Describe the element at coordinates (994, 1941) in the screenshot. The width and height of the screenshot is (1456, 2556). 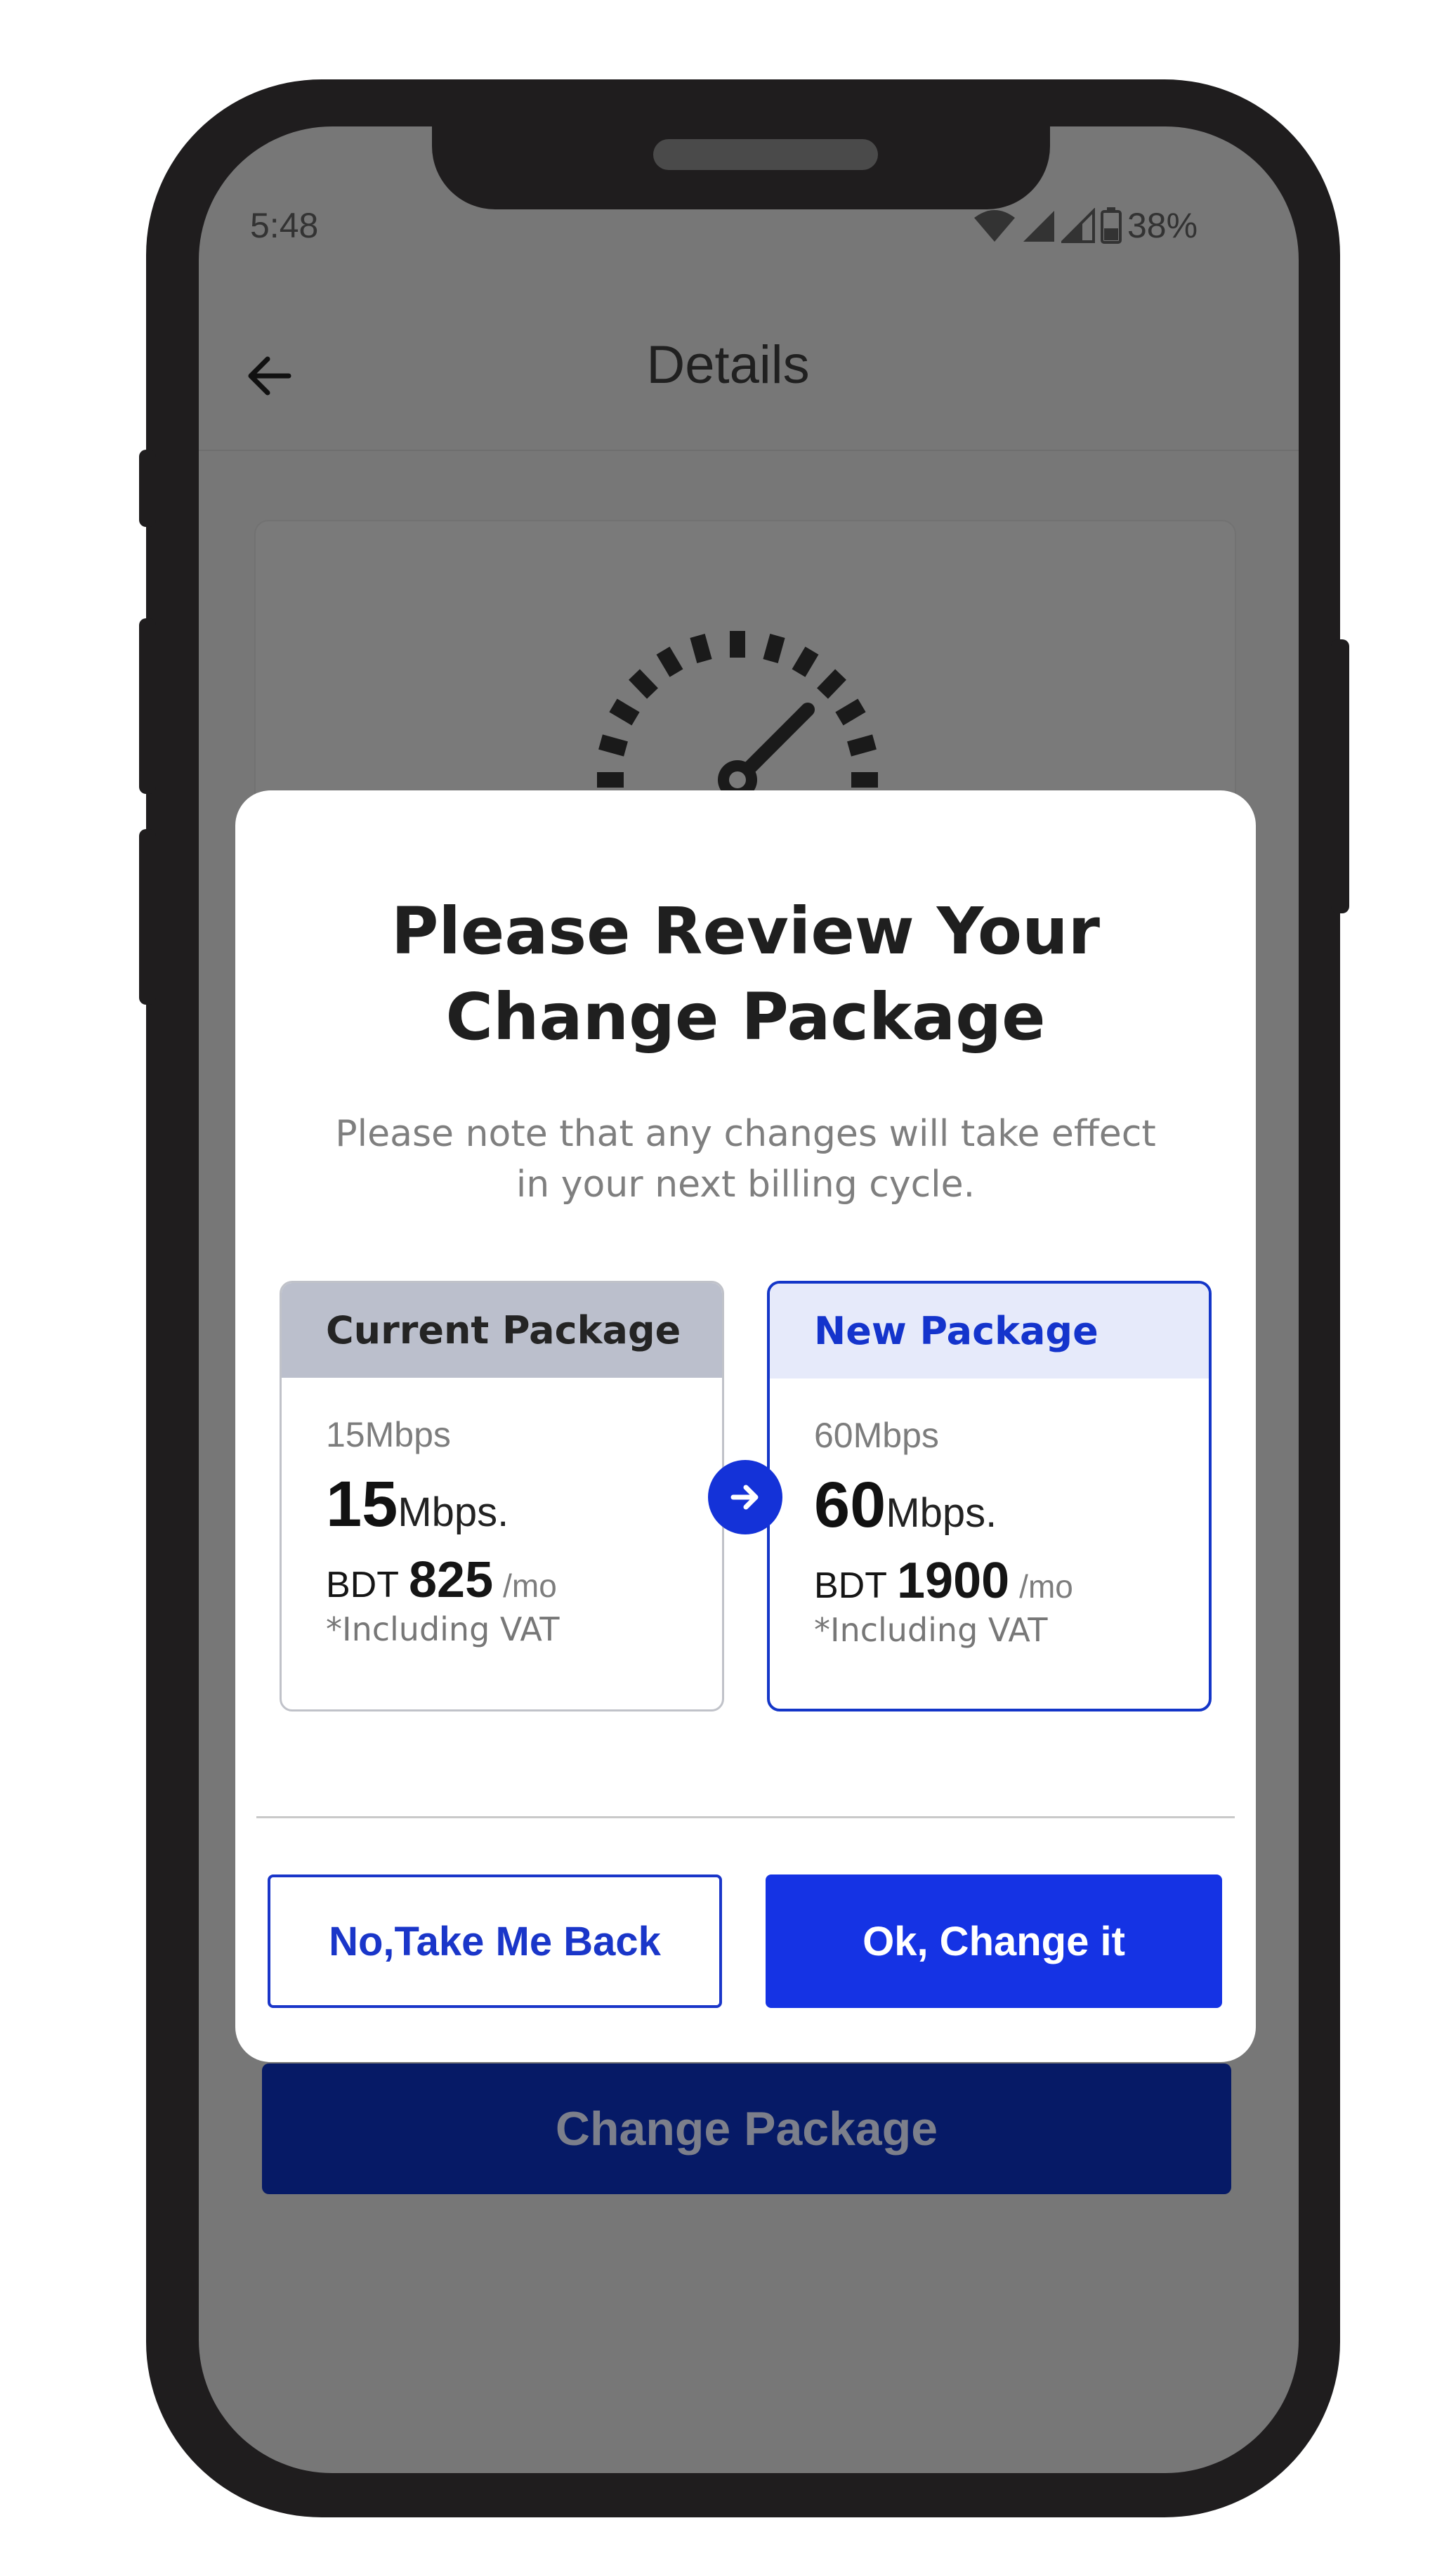
I see `confirm-change-button: Ok, Change it` at that location.